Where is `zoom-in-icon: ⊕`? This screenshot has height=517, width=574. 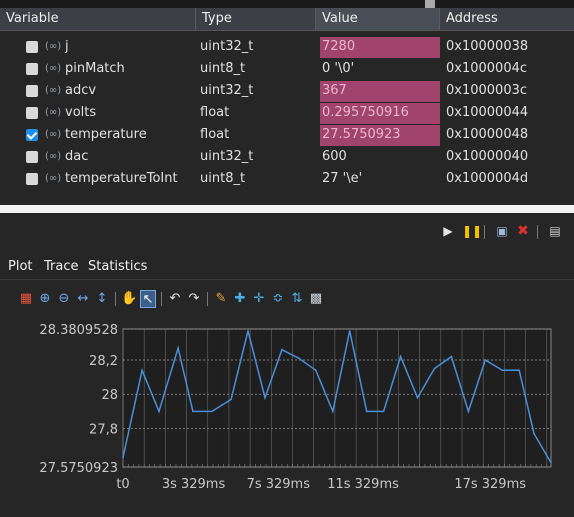
zoom-in-icon: ⊕ is located at coordinates (45, 299).